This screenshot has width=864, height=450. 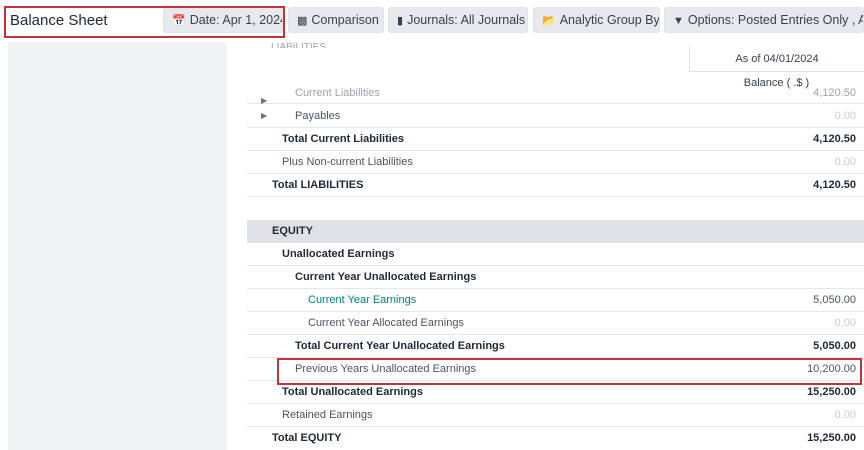 I want to click on report-line-unallocated-earnings: Unallocated Earnings, so click(x=555, y=254).